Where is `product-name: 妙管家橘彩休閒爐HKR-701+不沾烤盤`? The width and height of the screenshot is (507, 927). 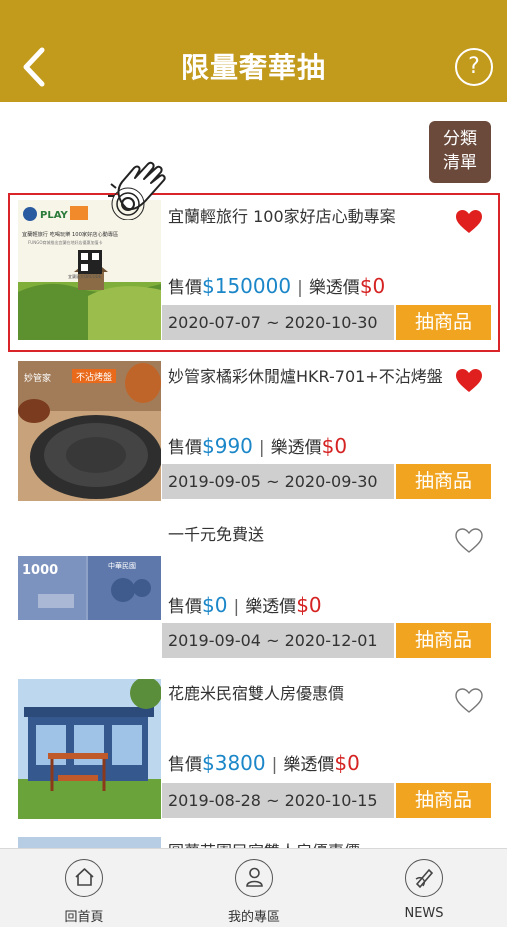 product-name: 妙管家橘彩休閒爐HKR-701+不沾烤盤 is located at coordinates (305, 376).